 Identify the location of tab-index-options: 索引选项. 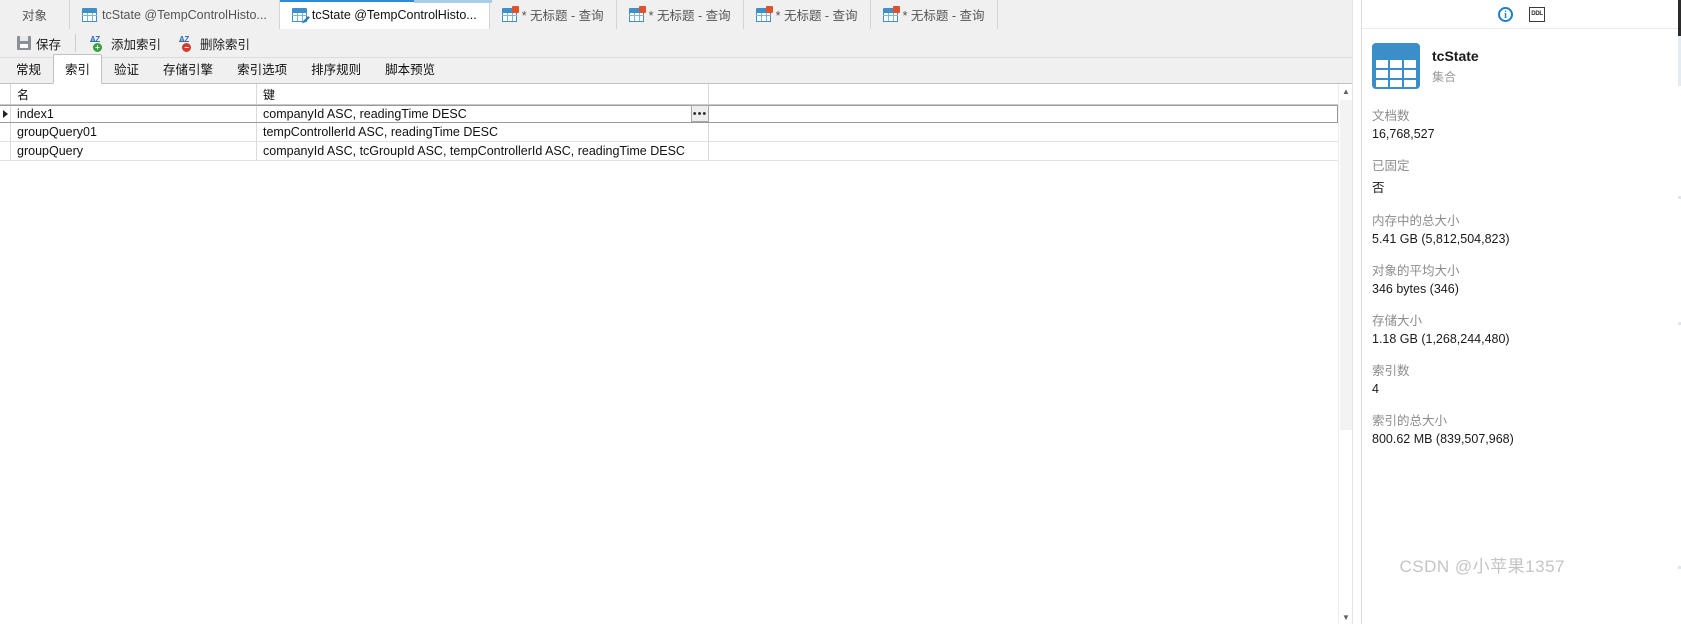
(262, 68).